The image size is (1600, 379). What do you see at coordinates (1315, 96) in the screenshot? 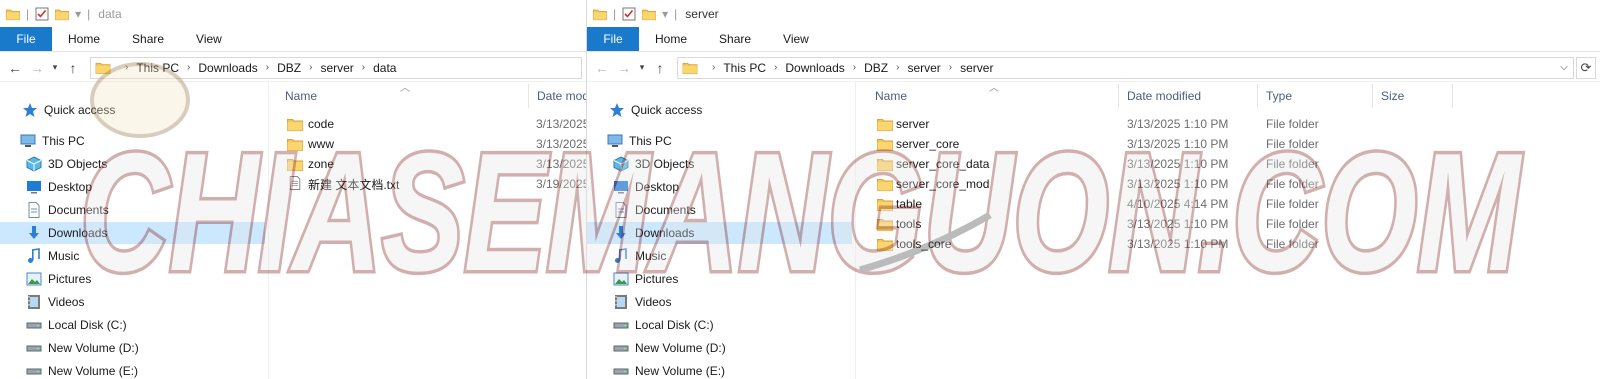
I see `column-header-type: Type` at bounding box center [1315, 96].